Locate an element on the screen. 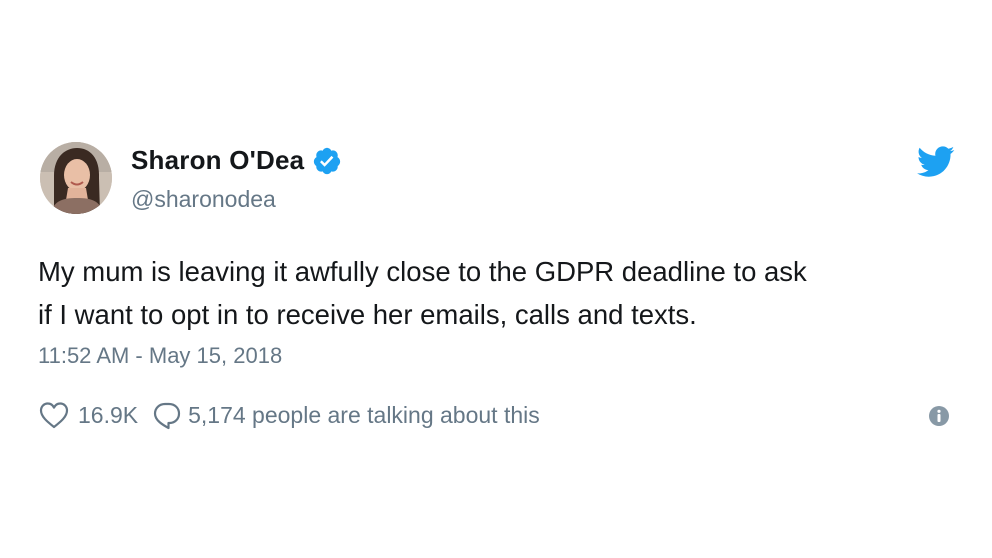 The width and height of the screenshot is (992, 558). reply-button: 5,174 people are talking about this is located at coordinates (339, 415).